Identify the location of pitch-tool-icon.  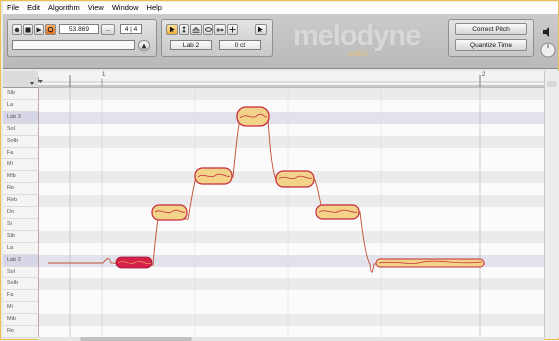
(184, 29).